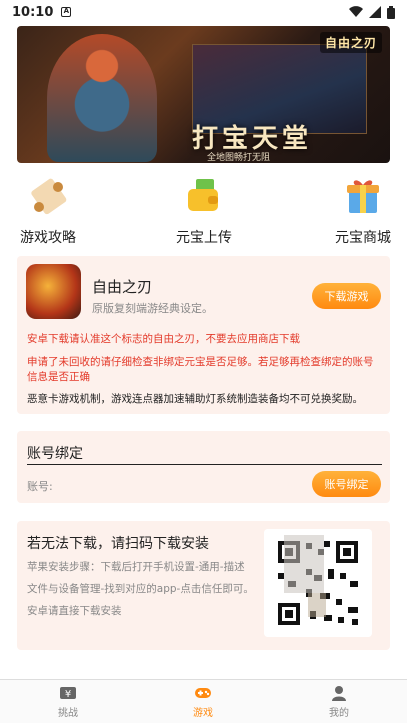  What do you see at coordinates (239, 158) in the screenshot?
I see `banner-subline: 全地图畅打无阻` at bounding box center [239, 158].